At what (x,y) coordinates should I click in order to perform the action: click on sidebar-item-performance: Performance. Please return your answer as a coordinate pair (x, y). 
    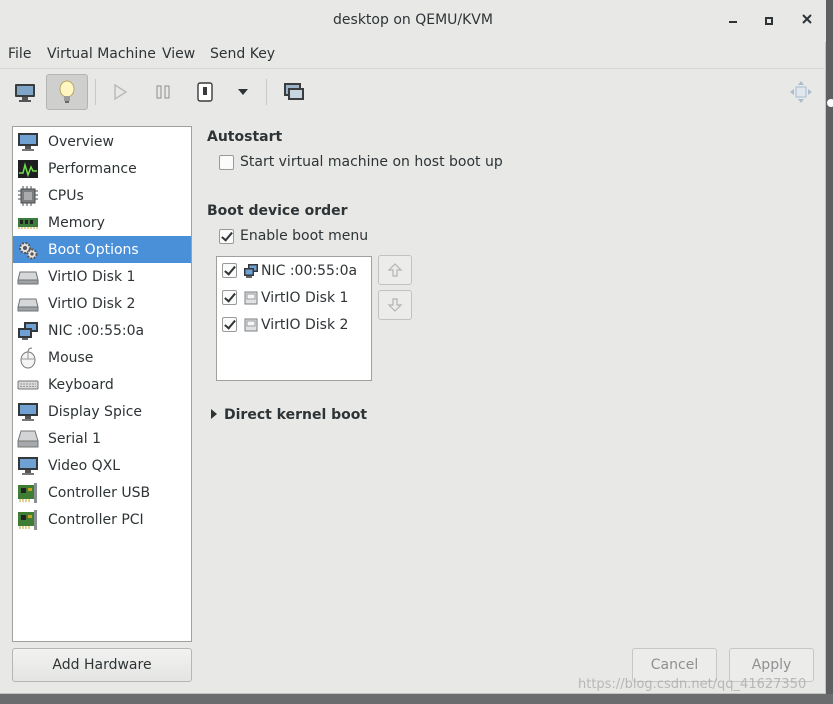
    Looking at the image, I should click on (102, 168).